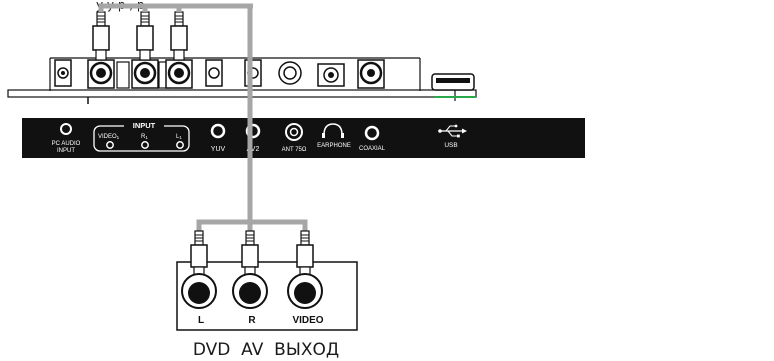 This screenshot has width=774, height=361. What do you see at coordinates (179, 137) in the screenshot?
I see `input-l-label: L1` at bounding box center [179, 137].